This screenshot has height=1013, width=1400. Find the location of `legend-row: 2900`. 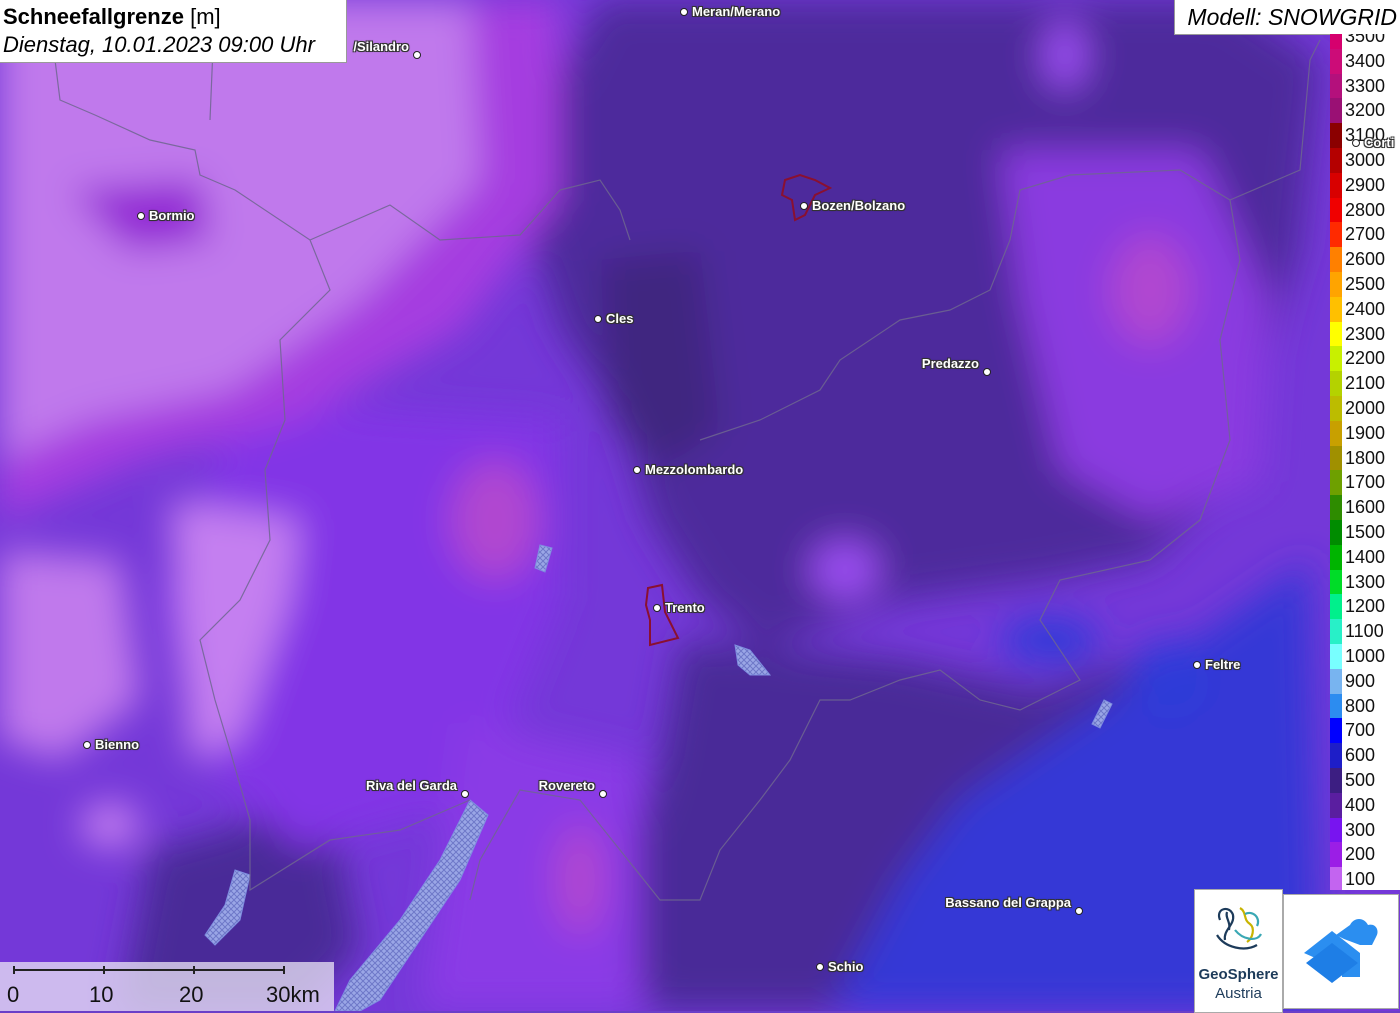

legend-row: 2900 is located at coordinates (1365, 185).